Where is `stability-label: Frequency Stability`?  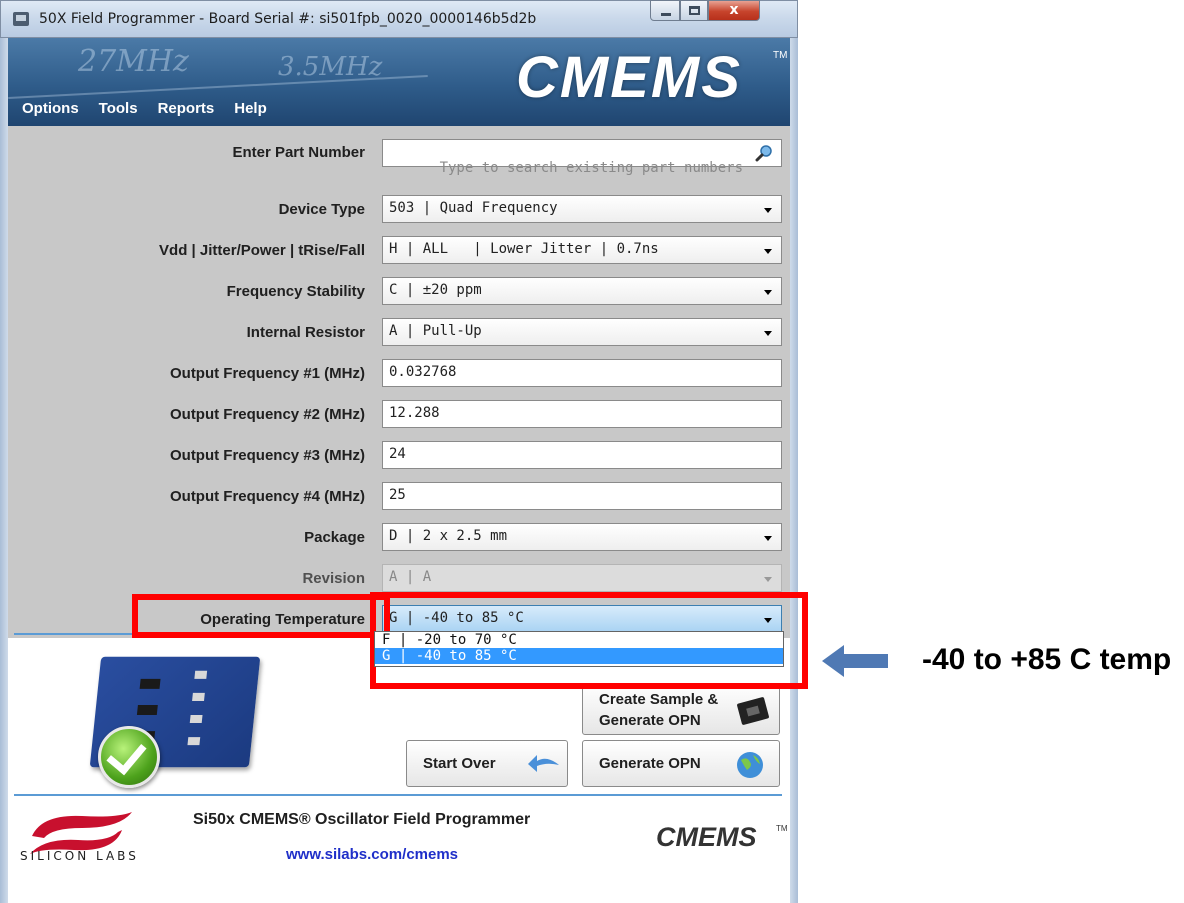 stability-label: Frequency Stability is located at coordinates (295, 291).